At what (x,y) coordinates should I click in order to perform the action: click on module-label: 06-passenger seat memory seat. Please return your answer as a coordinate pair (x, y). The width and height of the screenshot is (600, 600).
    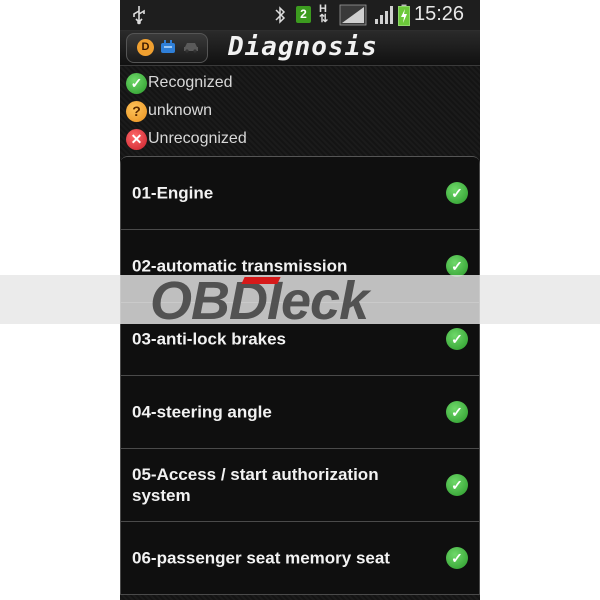
    Looking at the image, I should click on (261, 558).